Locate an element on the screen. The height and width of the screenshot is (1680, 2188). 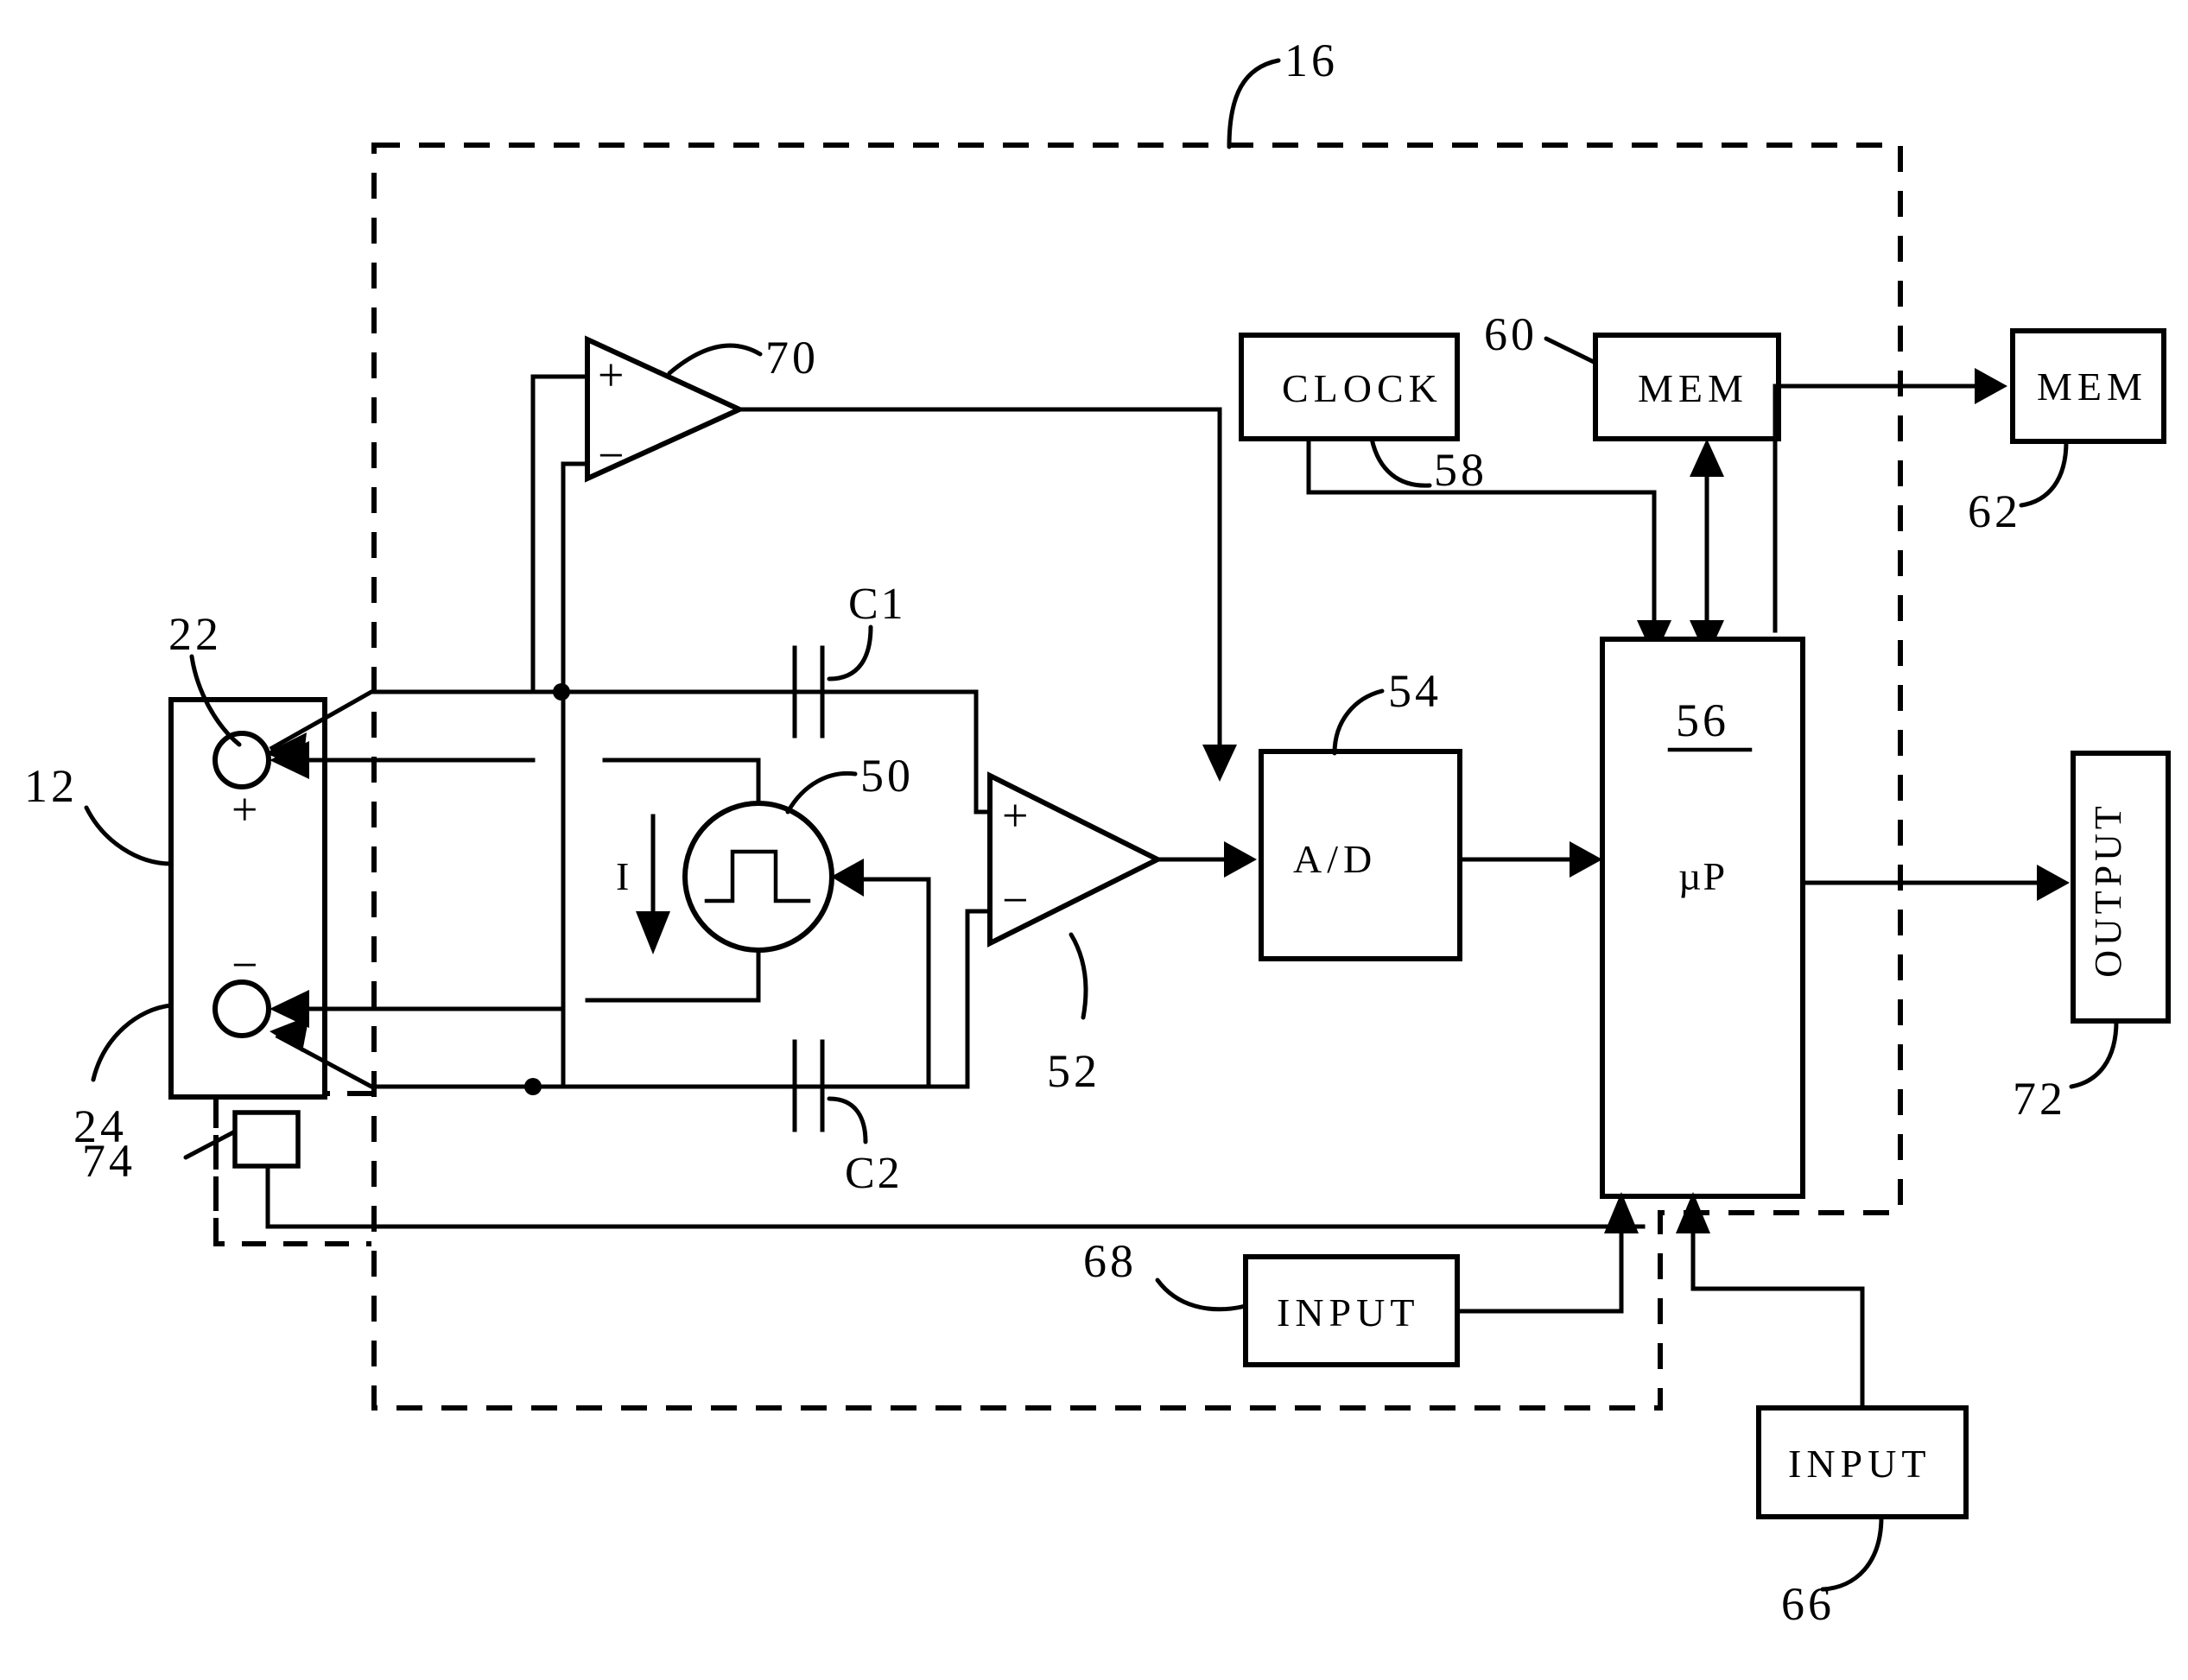
pulse-waveform-icon is located at coordinates (758, 876).